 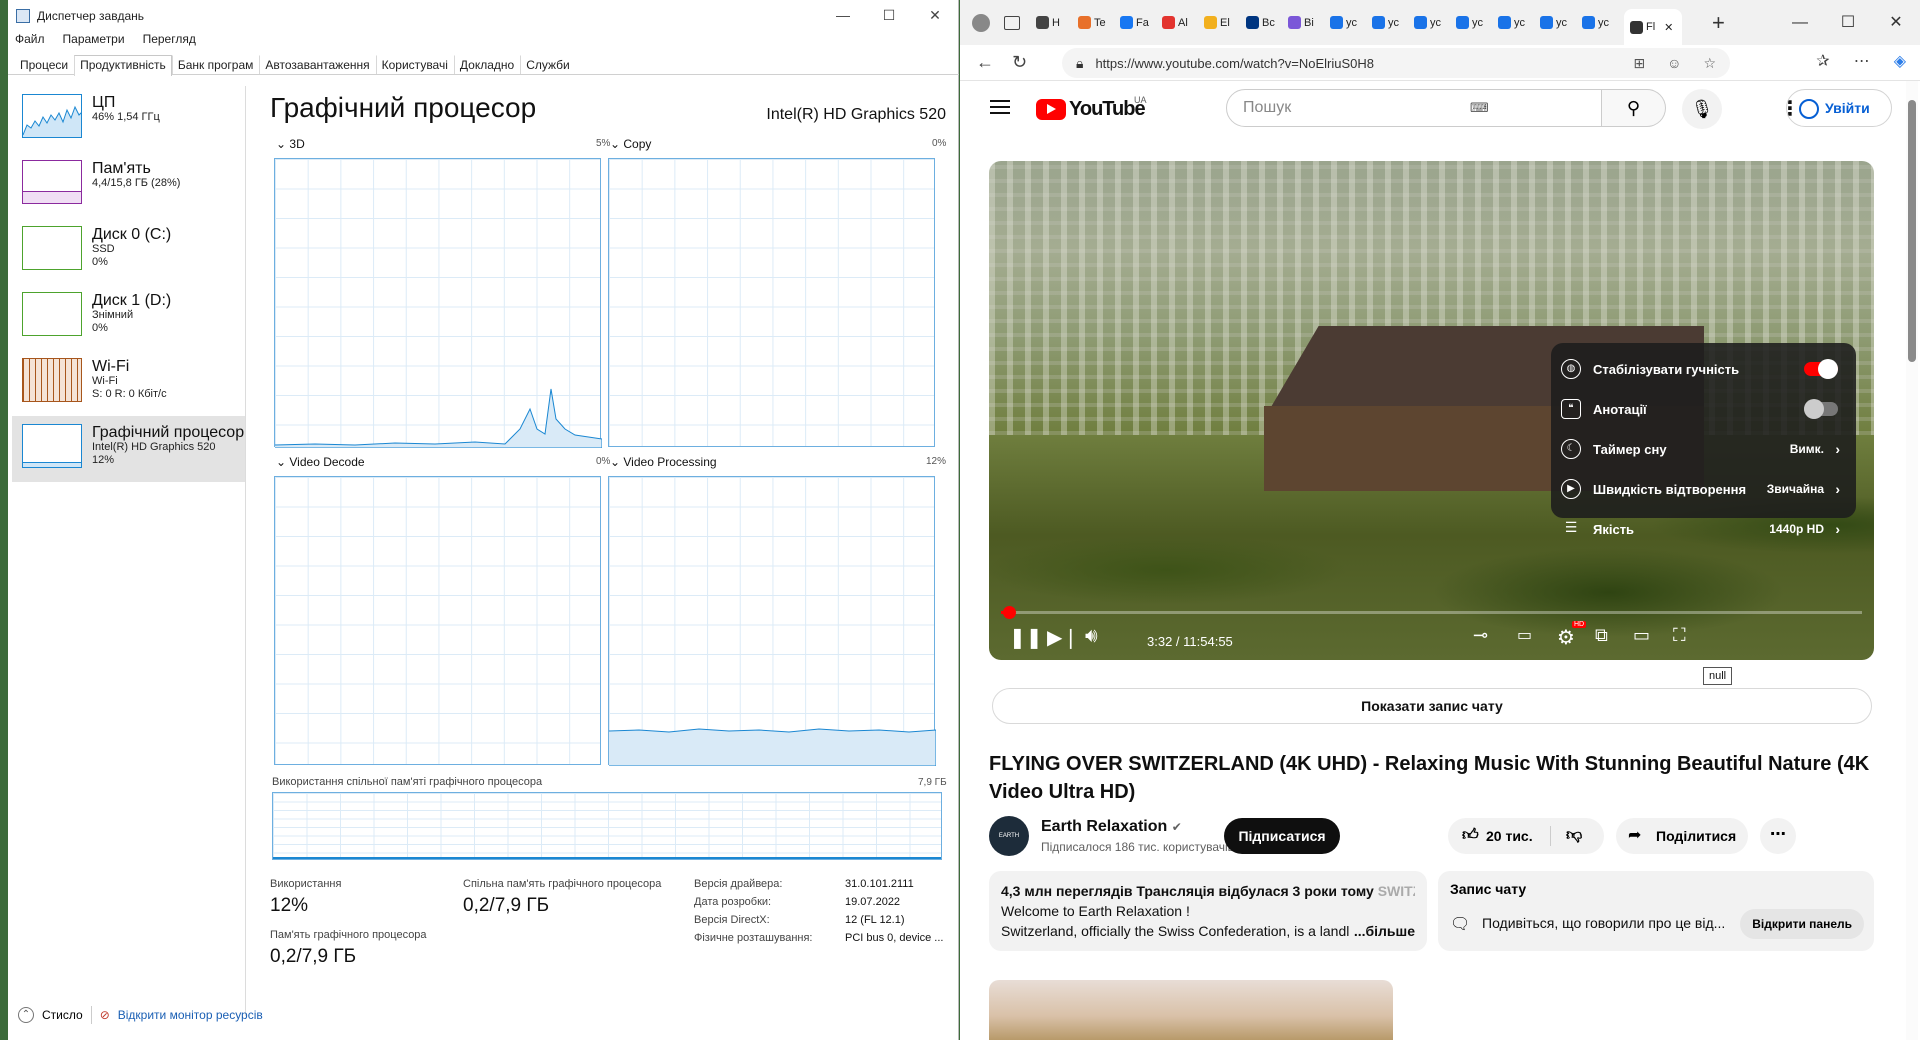 I want to click on stable-volume-toggle, so click(x=1821, y=369).